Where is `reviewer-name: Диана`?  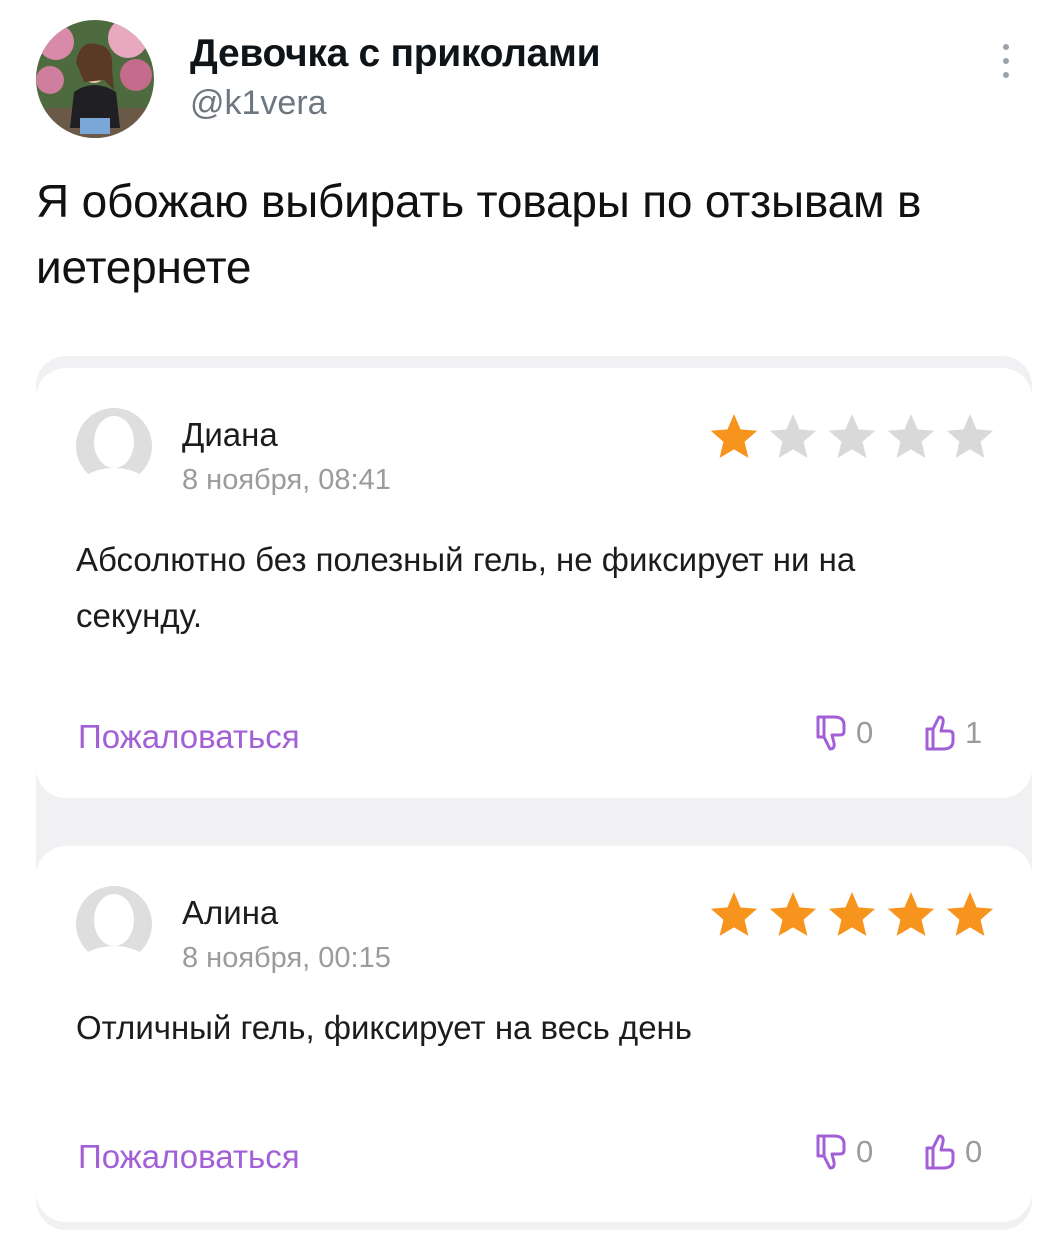
reviewer-name: Диана is located at coordinates (230, 434).